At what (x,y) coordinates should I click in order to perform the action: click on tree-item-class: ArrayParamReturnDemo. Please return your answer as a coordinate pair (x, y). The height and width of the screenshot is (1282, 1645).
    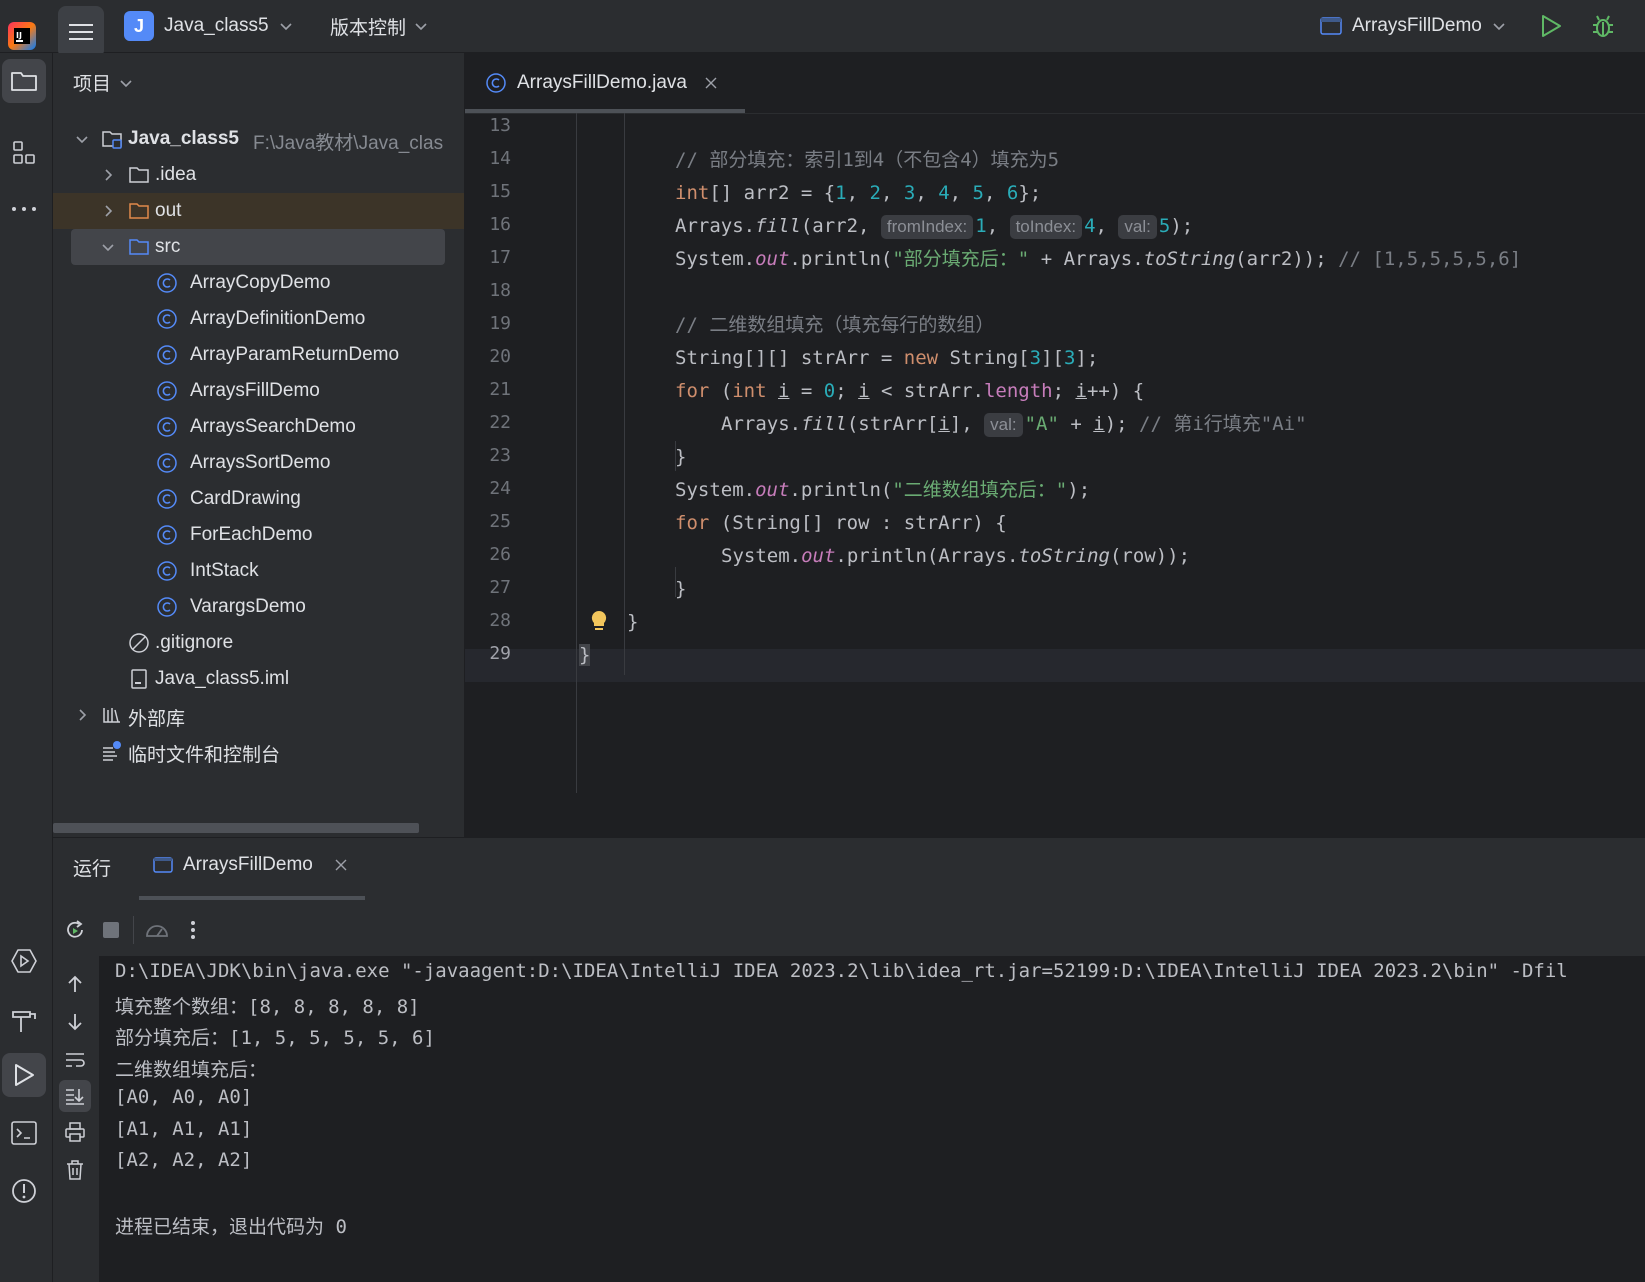
    Looking at the image, I should click on (258, 355).